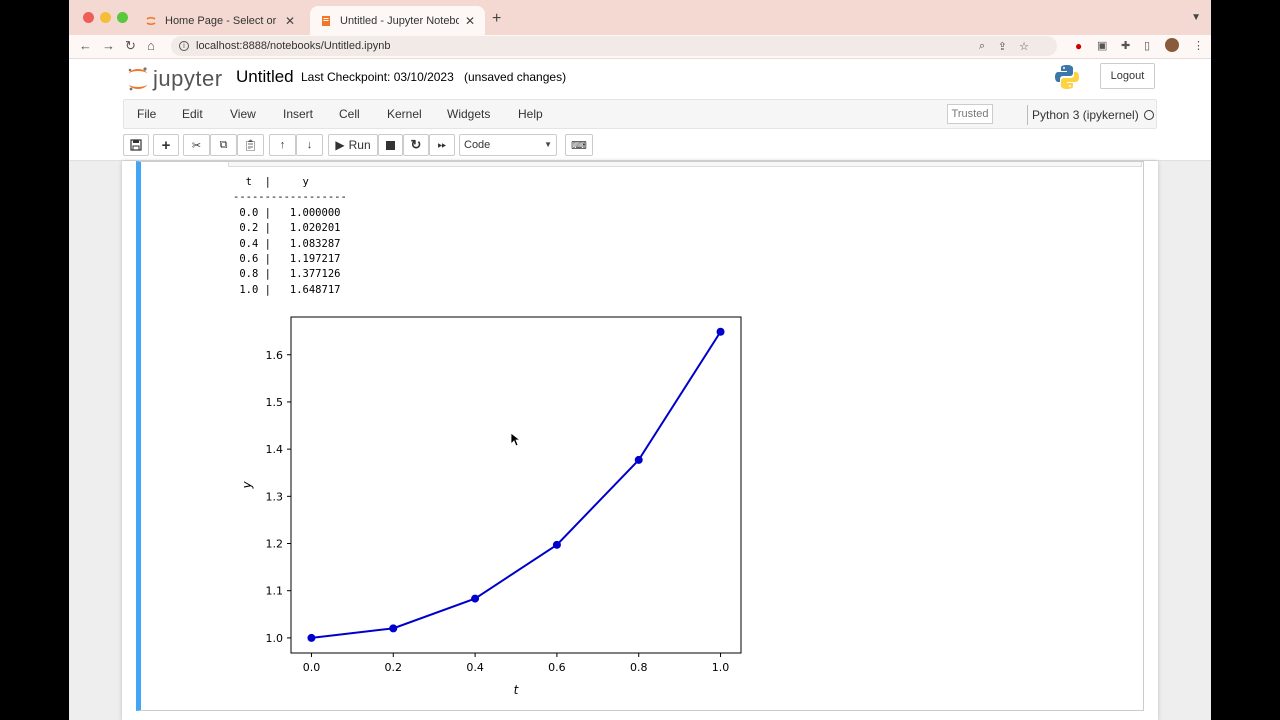 The height and width of the screenshot is (720, 1280). I want to click on back-icon: ←, so click(85, 45).